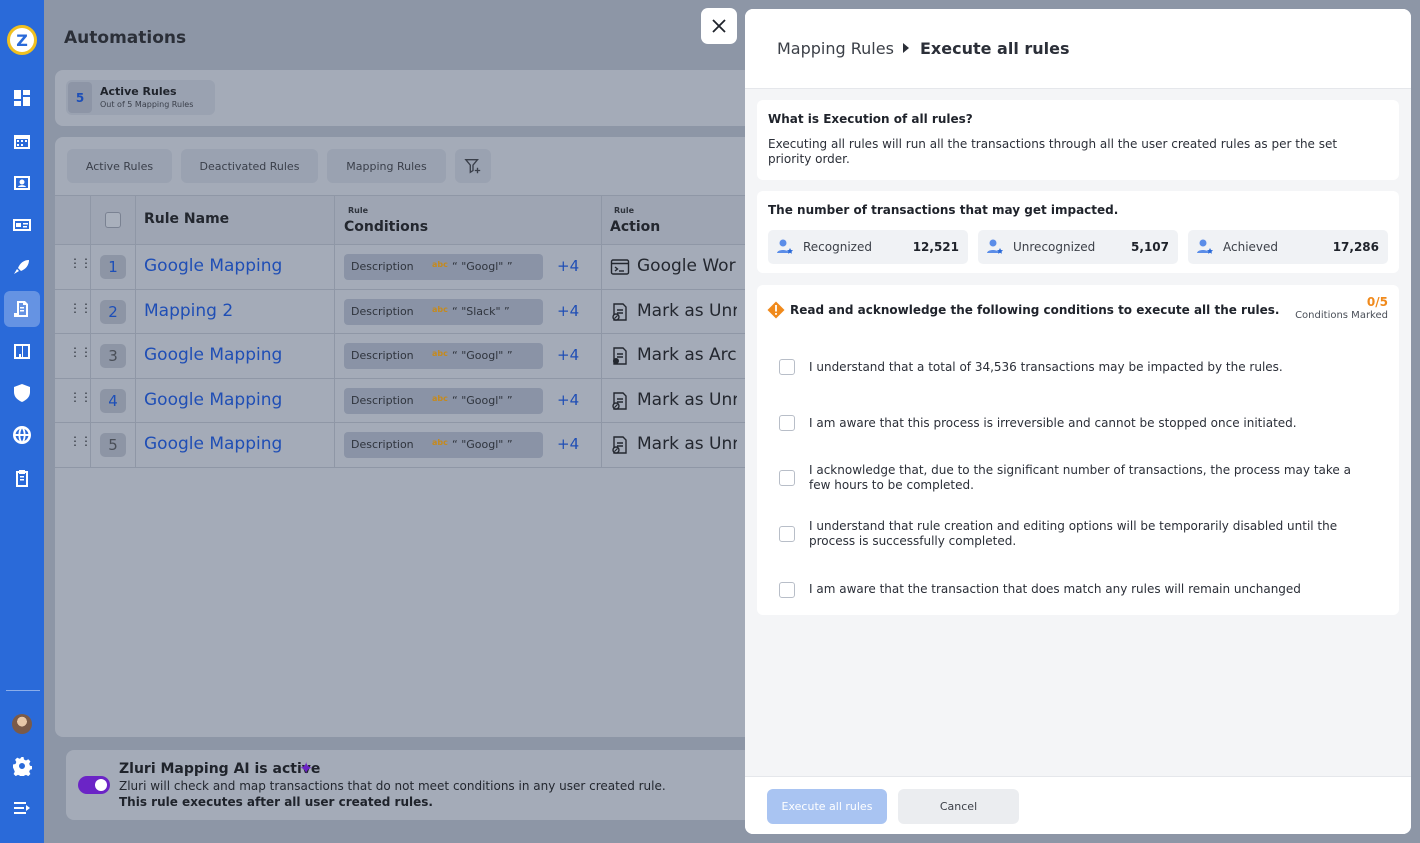 The width and height of the screenshot is (1420, 843). I want to click on summary-card: 5 Active Rules Out of 5 Mapping Rules, so click(410, 98).